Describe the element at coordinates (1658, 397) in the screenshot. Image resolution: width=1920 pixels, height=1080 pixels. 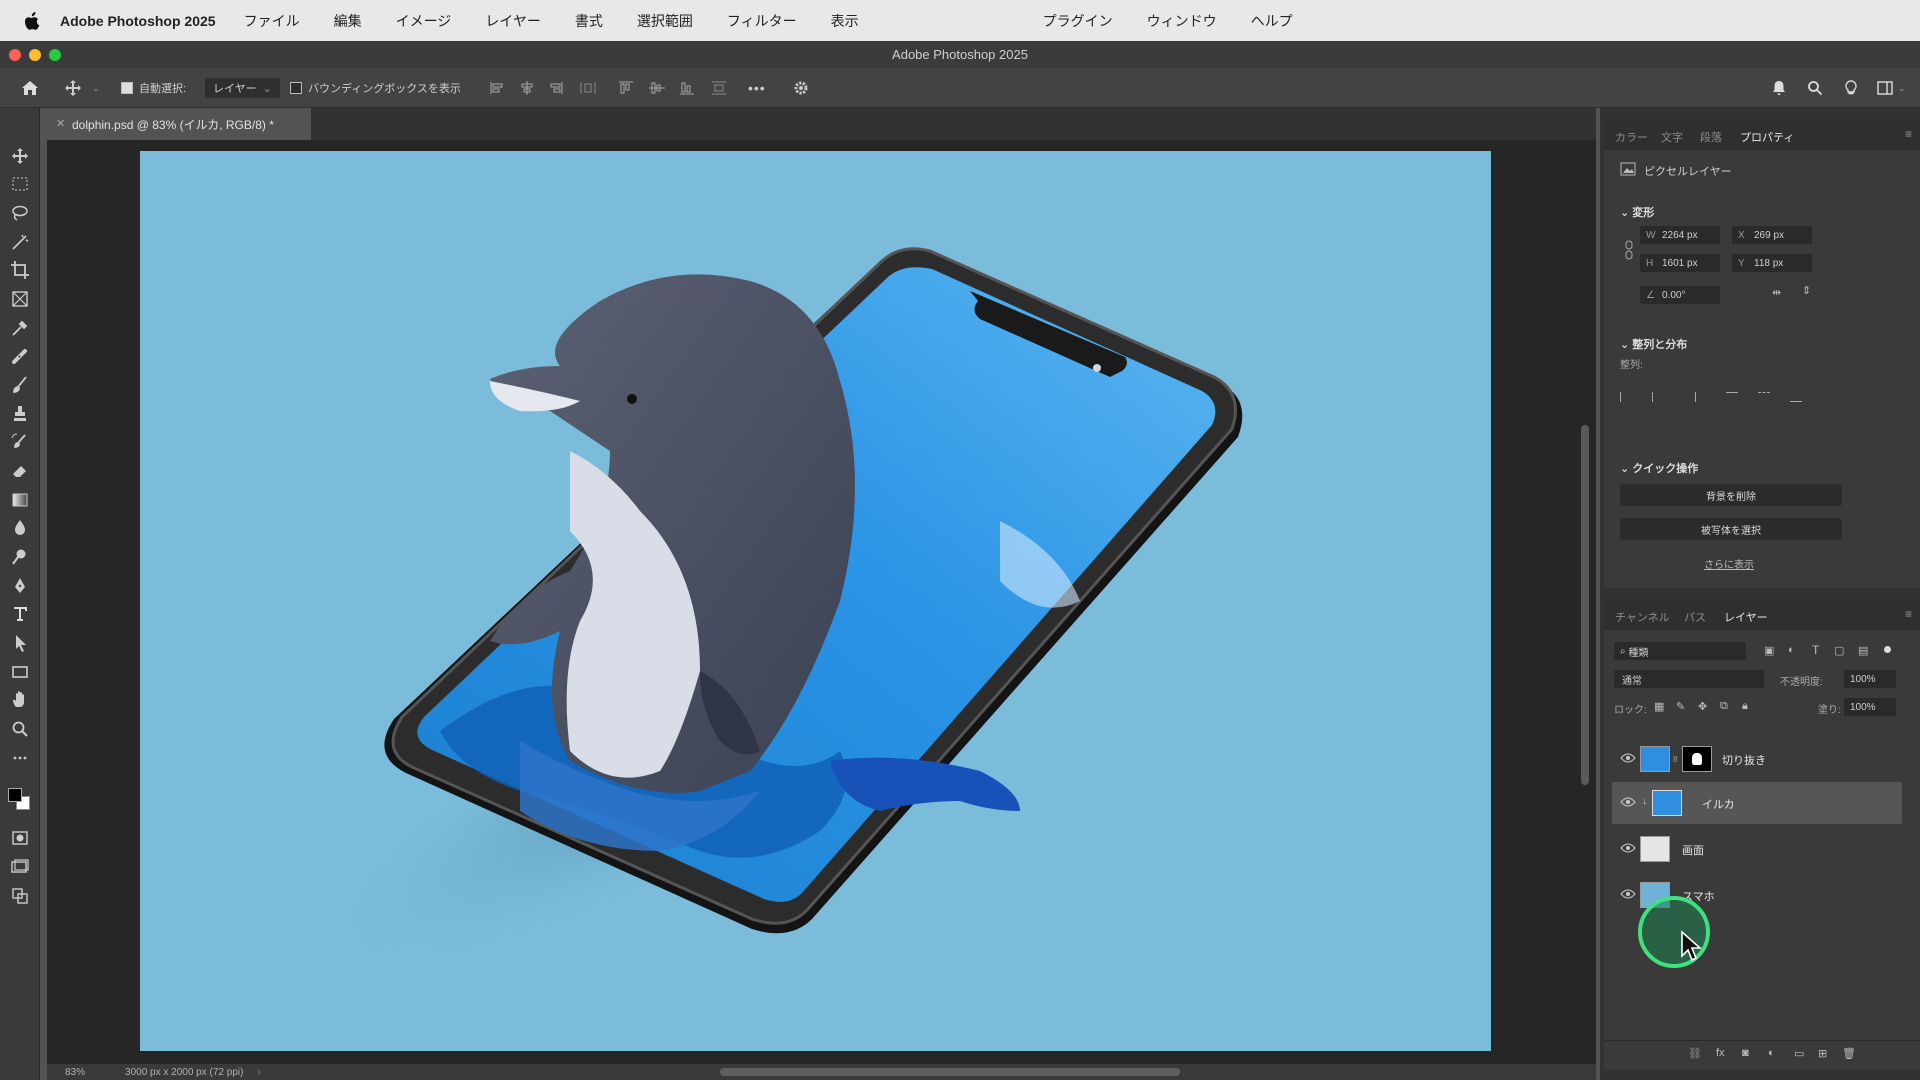
I see `panel-align-center-icon` at that location.